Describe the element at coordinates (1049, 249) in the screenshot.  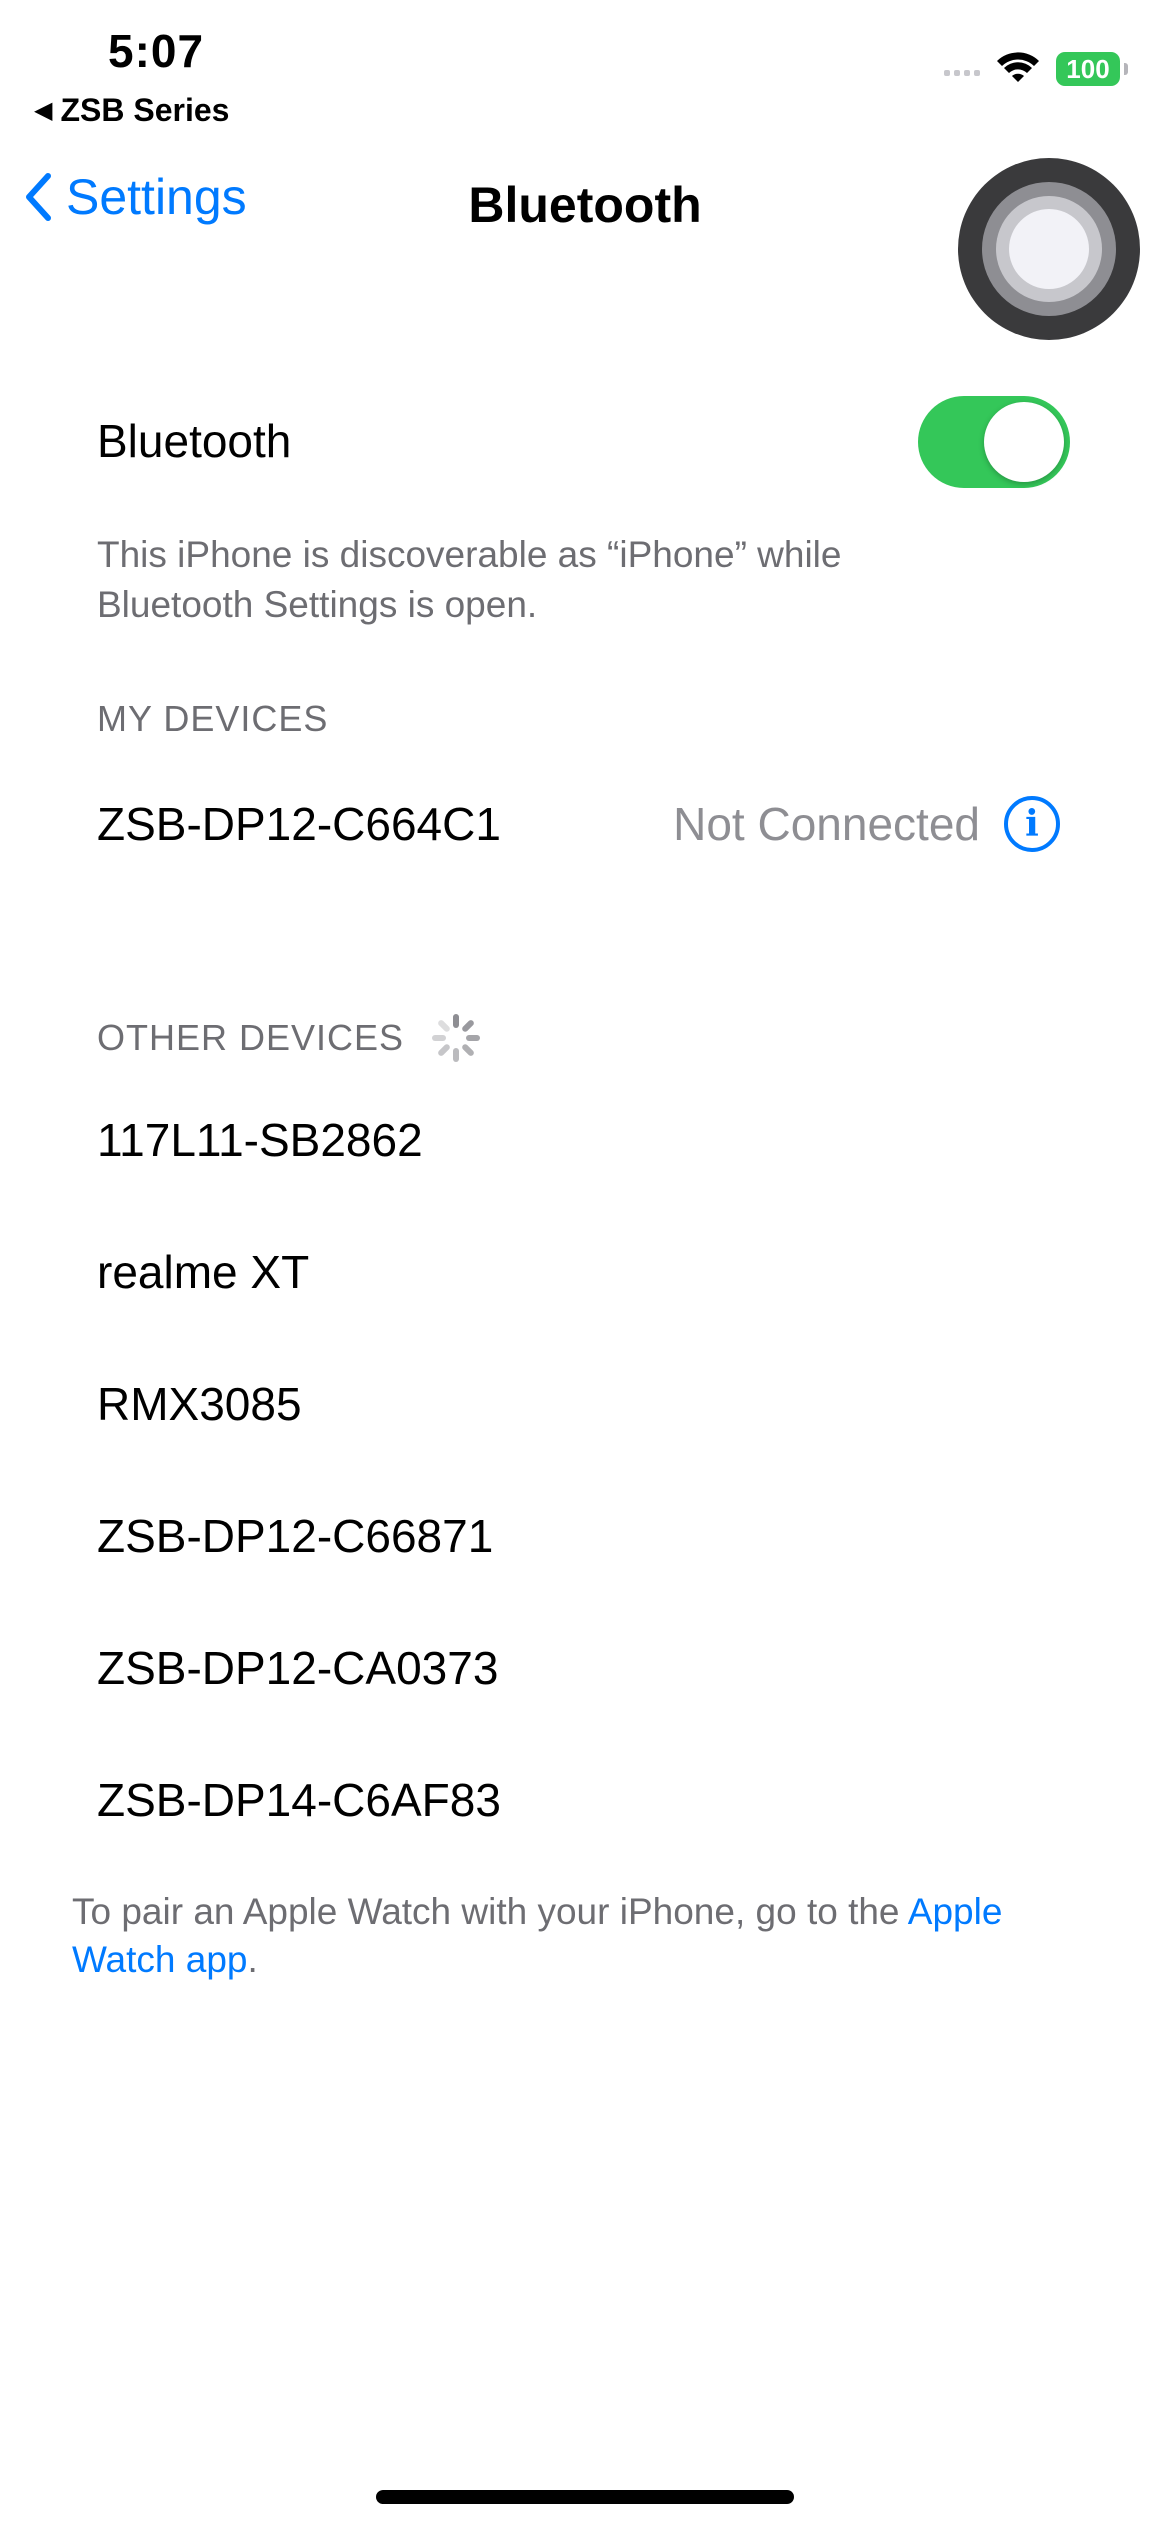
I see `assistive-touch-icon` at that location.